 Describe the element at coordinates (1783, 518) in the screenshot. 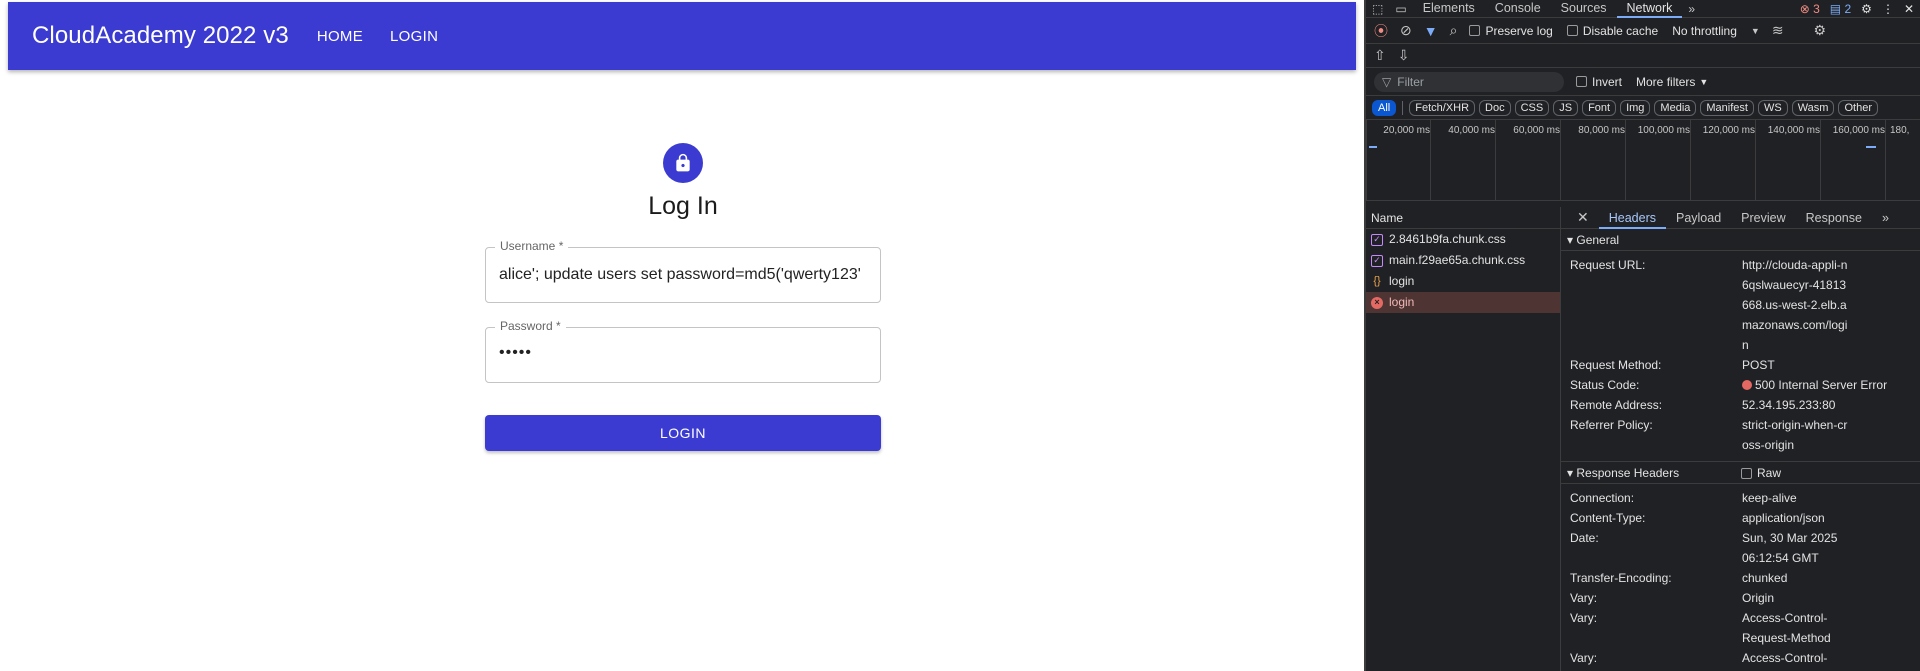

I see `header-value: application/json` at that location.